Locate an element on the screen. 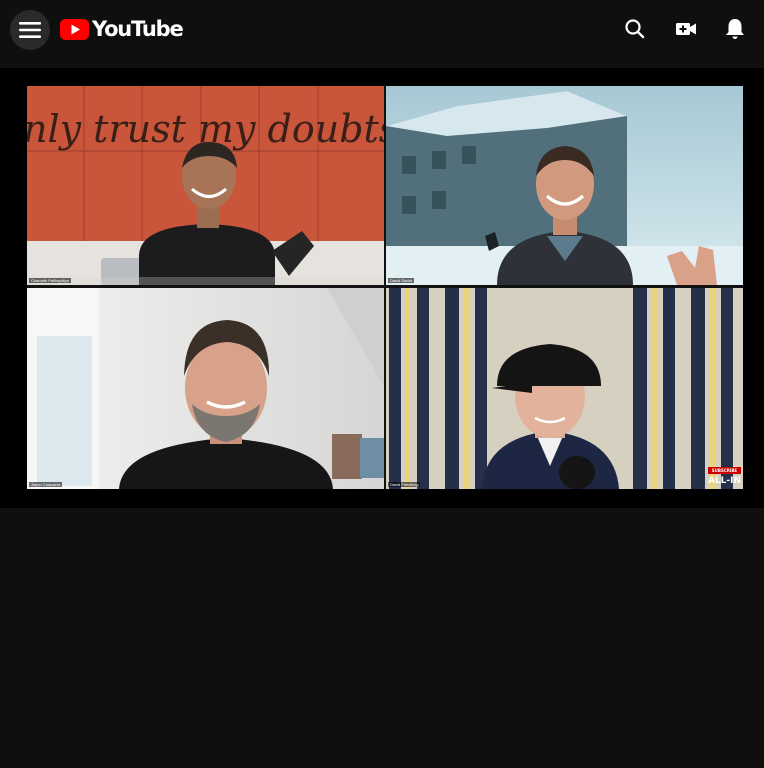  top-app-bar: YouTube is located at coordinates (382, 30).